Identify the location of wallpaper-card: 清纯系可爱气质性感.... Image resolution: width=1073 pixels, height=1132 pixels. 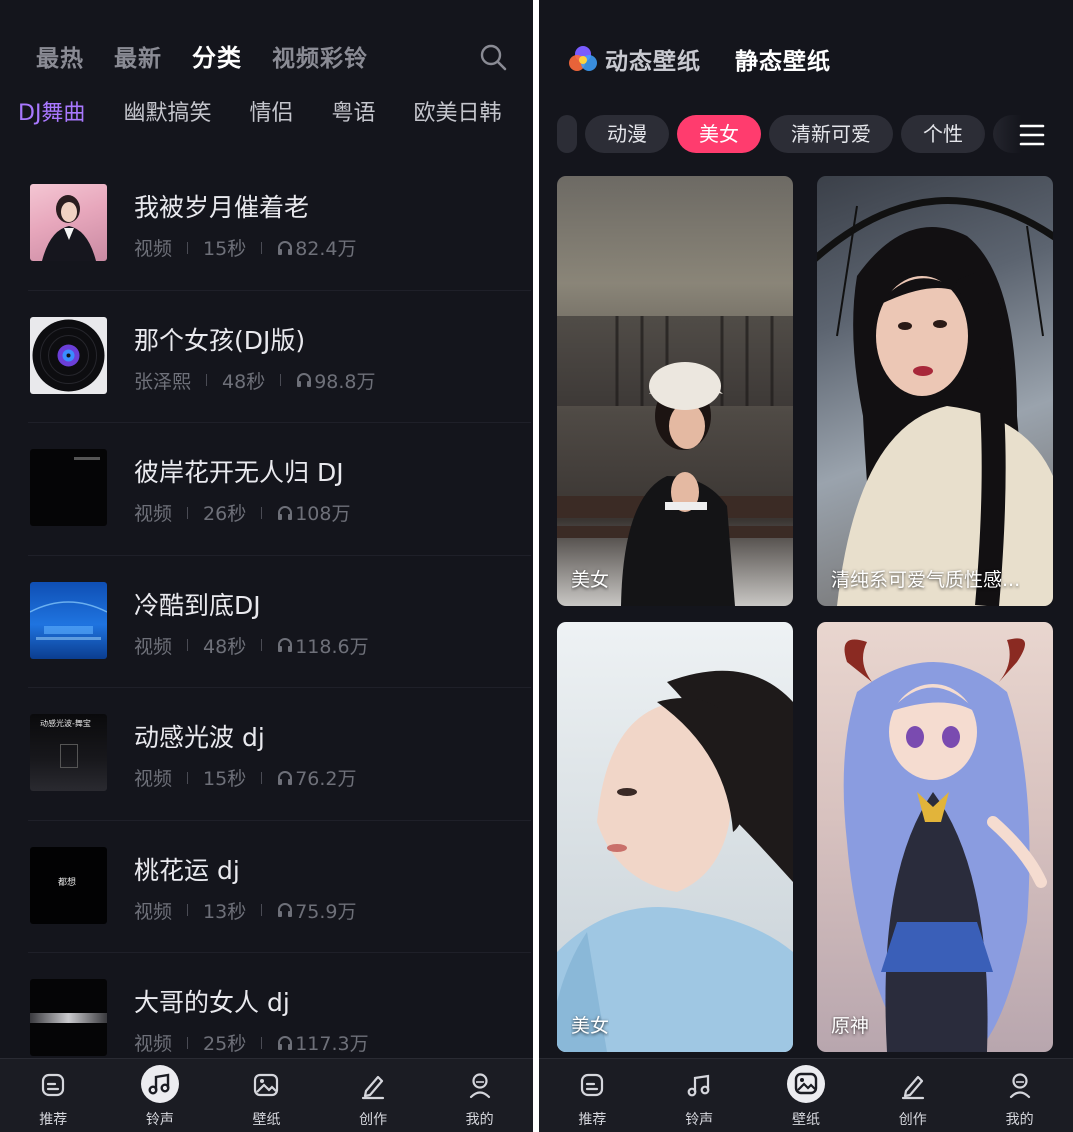
(935, 391).